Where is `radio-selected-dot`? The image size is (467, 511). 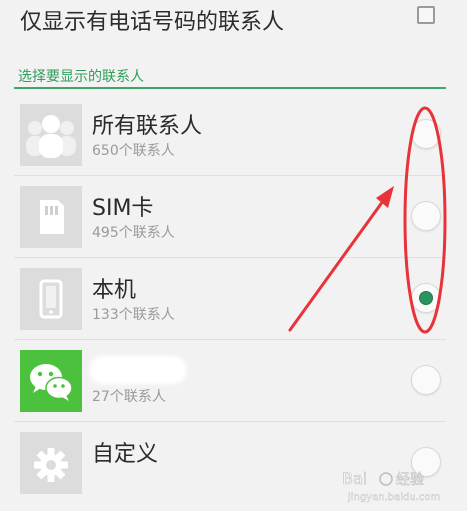
radio-selected-dot is located at coordinates (426, 298).